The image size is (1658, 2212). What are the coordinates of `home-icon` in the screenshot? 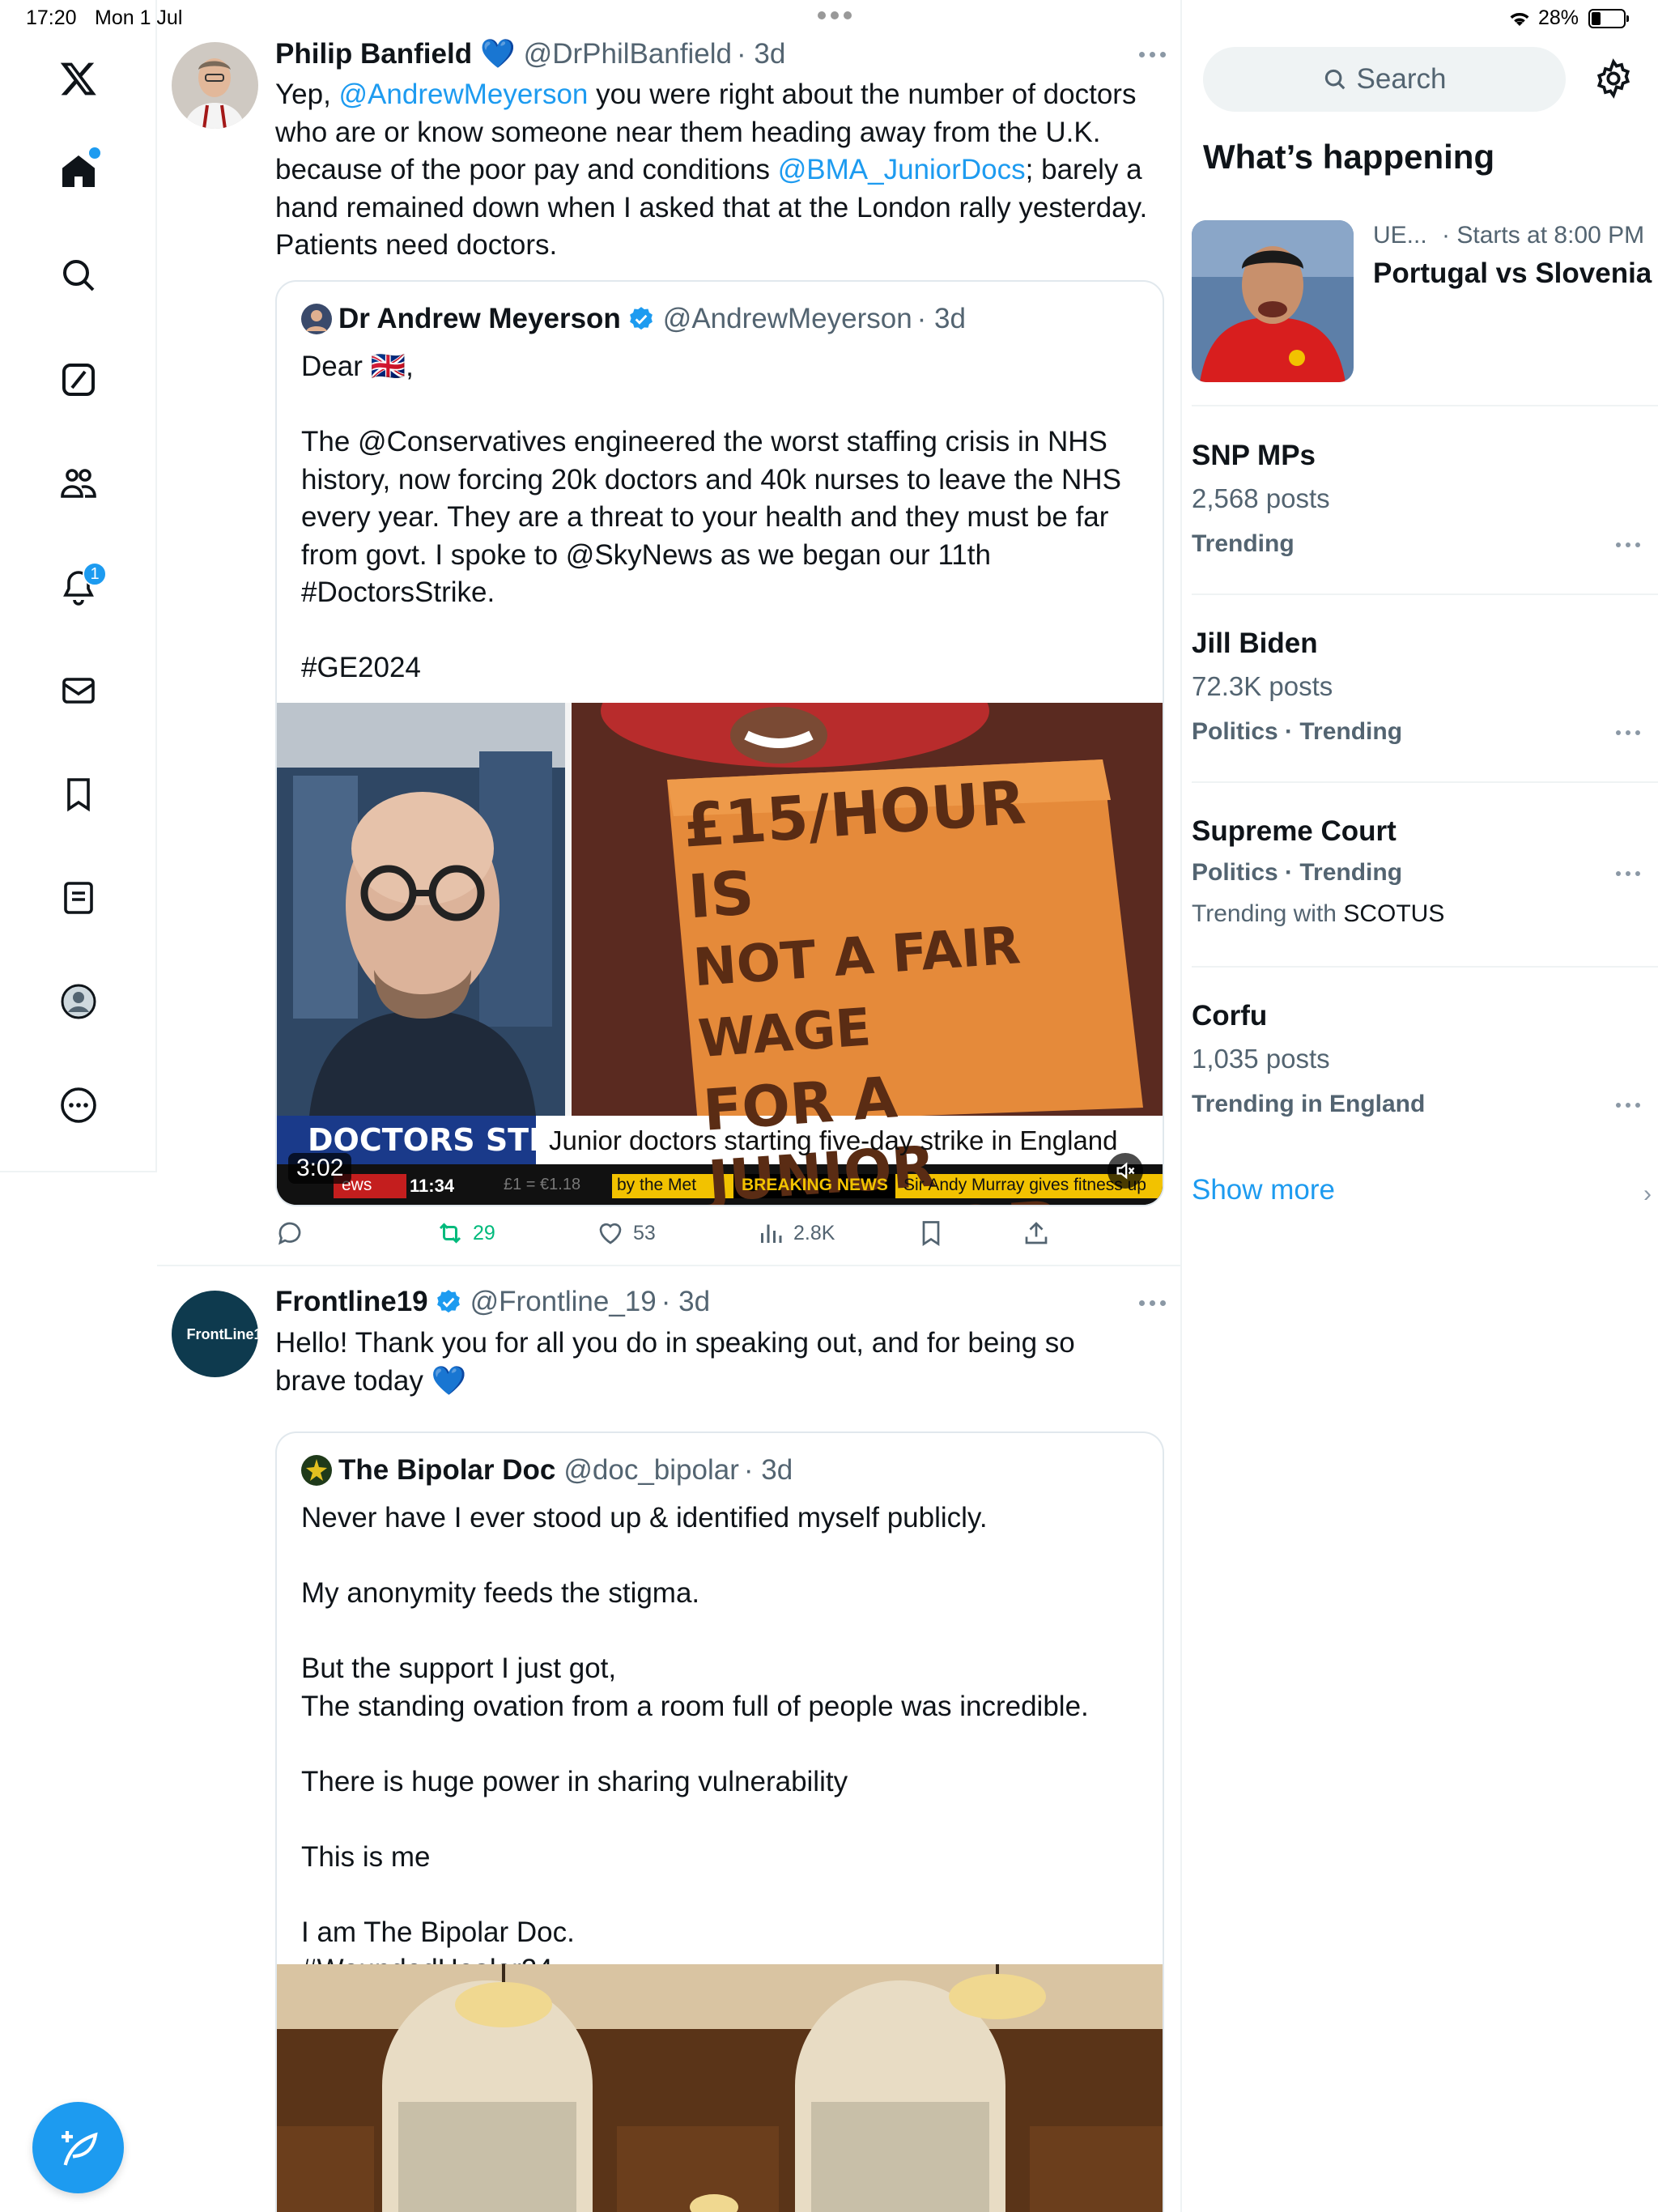 It's located at (78, 170).